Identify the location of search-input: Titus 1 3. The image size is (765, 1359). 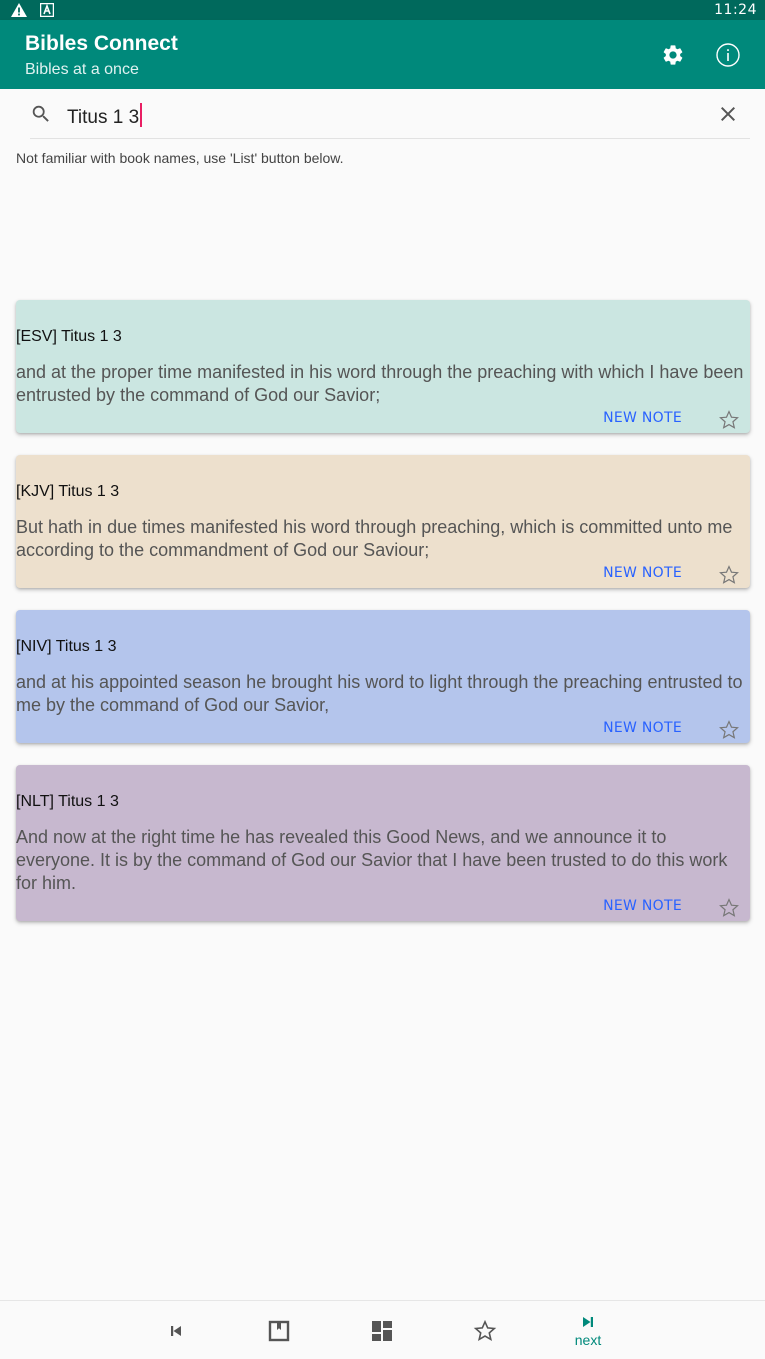
(105, 116).